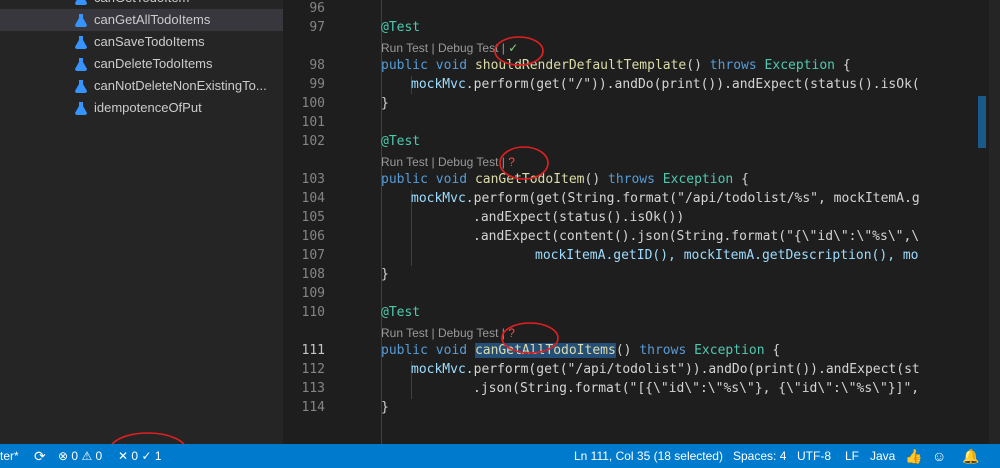  I want to click on test-results-indicator: ✕ 0 ✓ 1, so click(140, 456).